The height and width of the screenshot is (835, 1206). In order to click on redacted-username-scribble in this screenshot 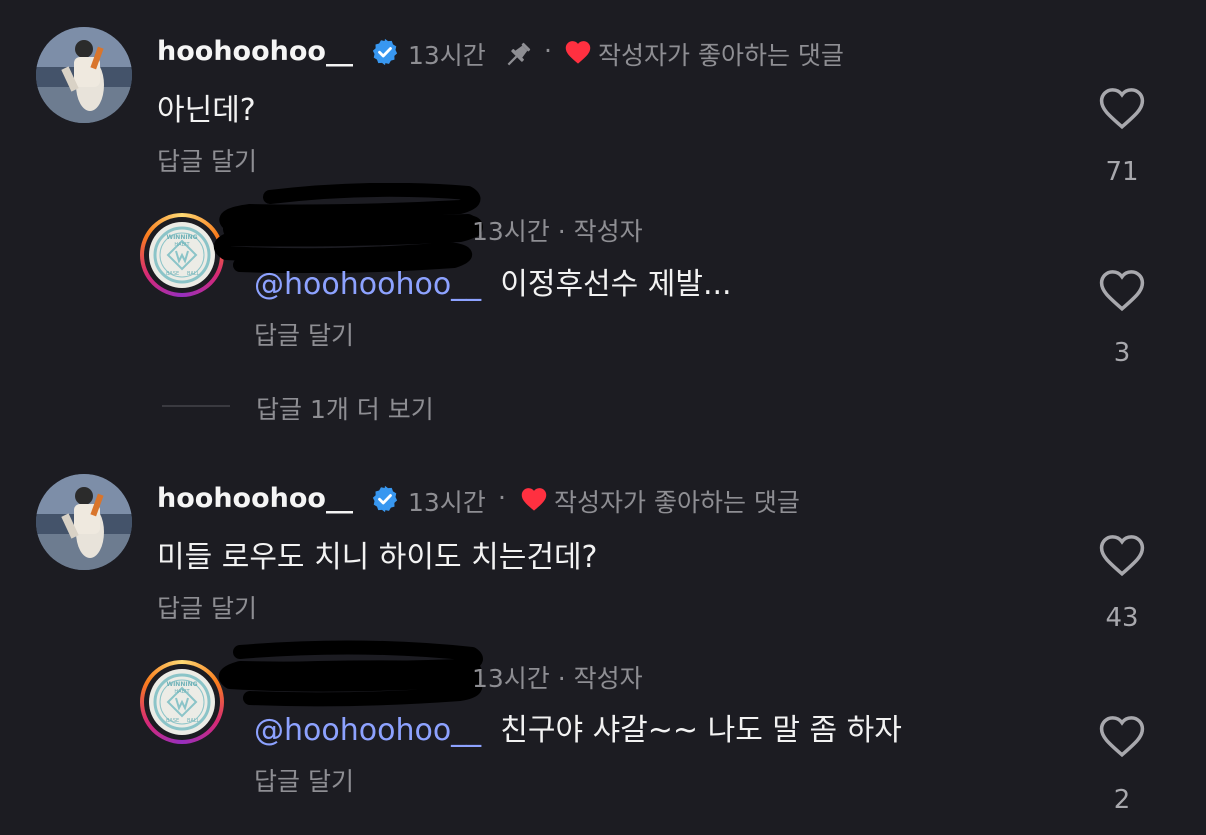, I will do `click(350, 673)`.